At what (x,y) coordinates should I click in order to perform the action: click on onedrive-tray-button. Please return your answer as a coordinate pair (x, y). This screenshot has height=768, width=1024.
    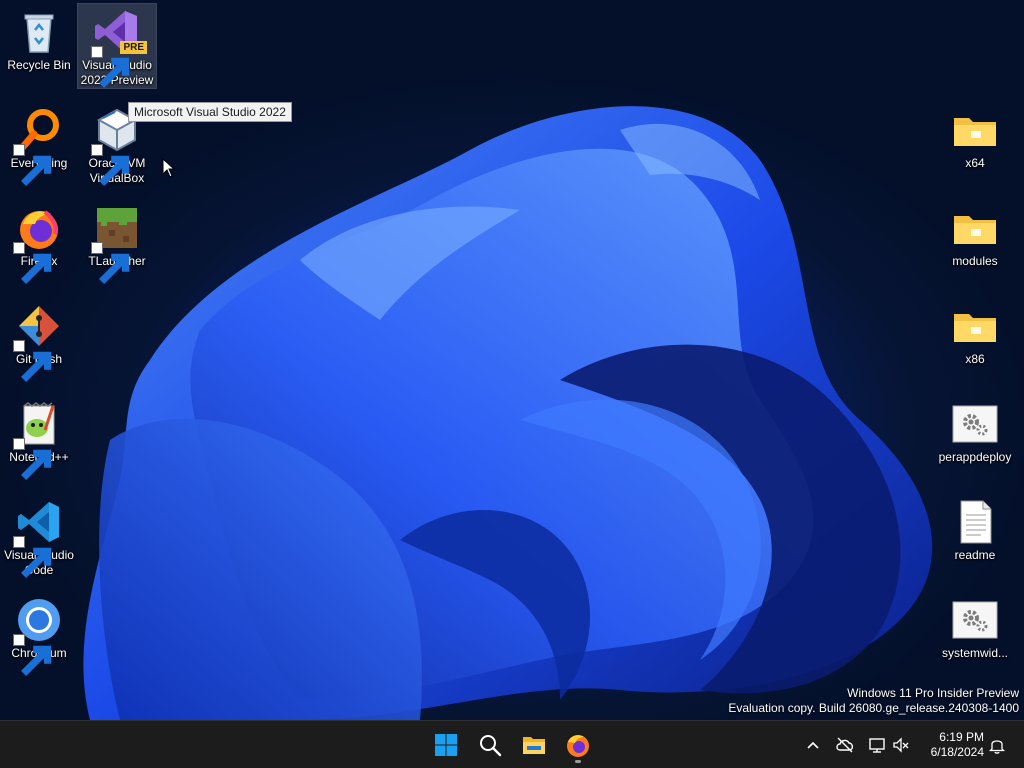
    Looking at the image, I should click on (845, 745).